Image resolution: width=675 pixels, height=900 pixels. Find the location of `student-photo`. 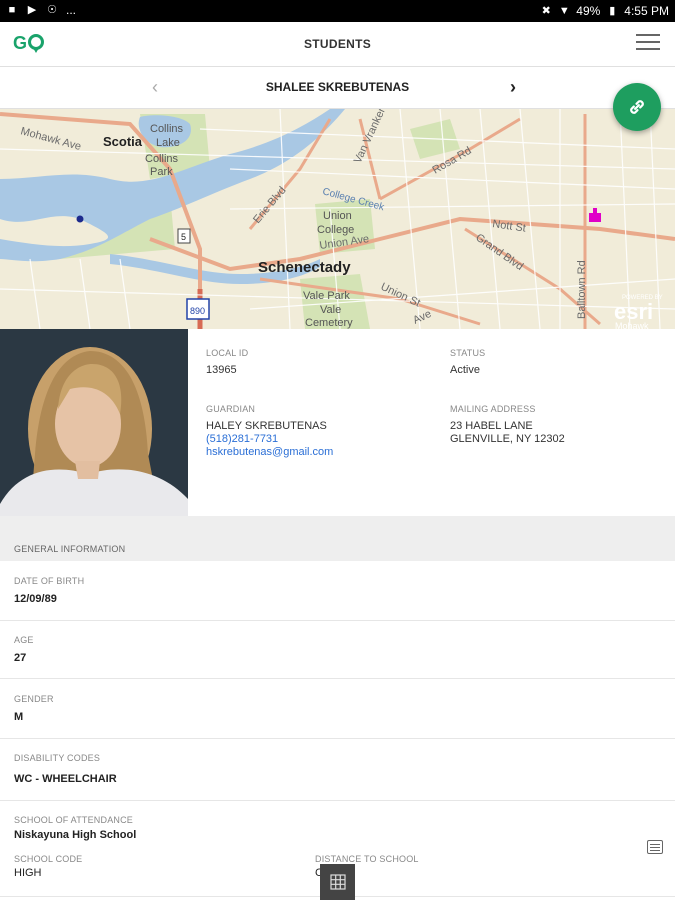

student-photo is located at coordinates (94, 422).